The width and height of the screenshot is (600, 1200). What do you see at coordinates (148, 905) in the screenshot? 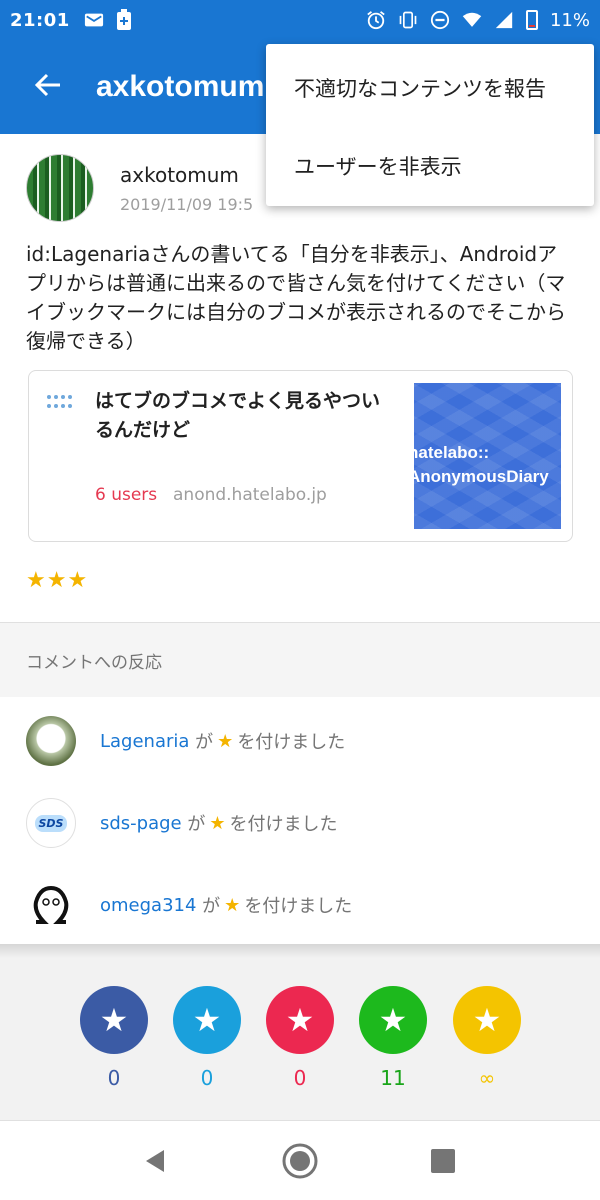
I see `reaction-user: omega314` at bounding box center [148, 905].